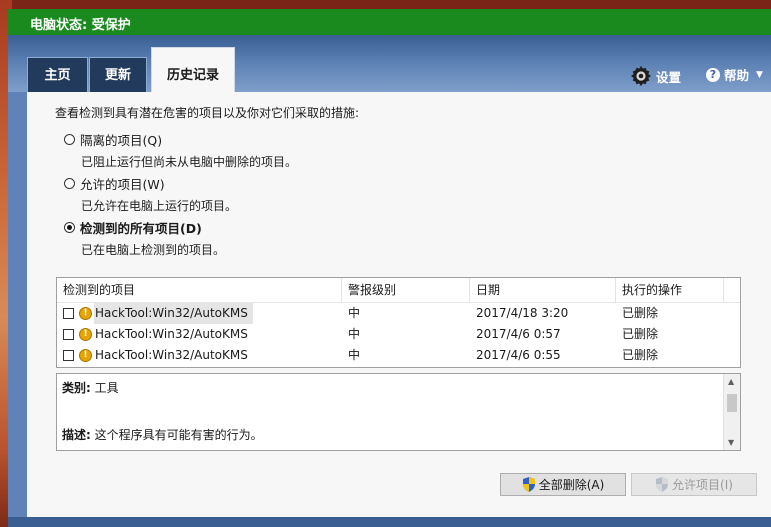 Image resolution: width=771 pixels, height=527 pixels. I want to click on description-label: 描述:, so click(76, 435).